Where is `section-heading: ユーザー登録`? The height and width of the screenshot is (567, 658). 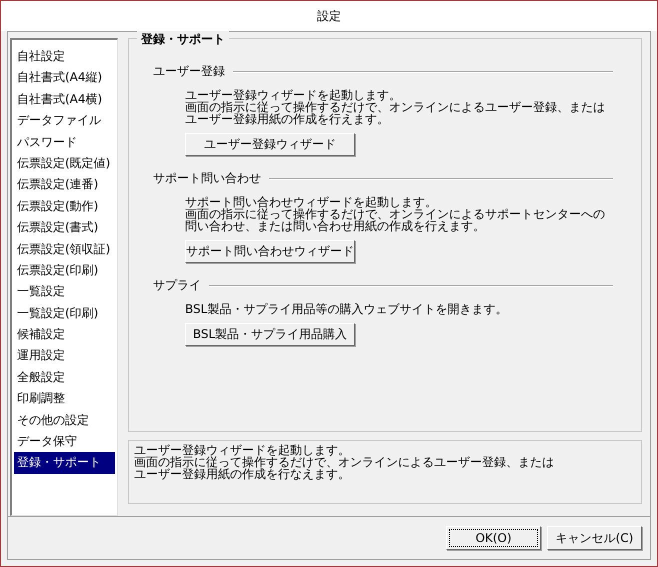 section-heading: ユーザー登録 is located at coordinates (189, 71).